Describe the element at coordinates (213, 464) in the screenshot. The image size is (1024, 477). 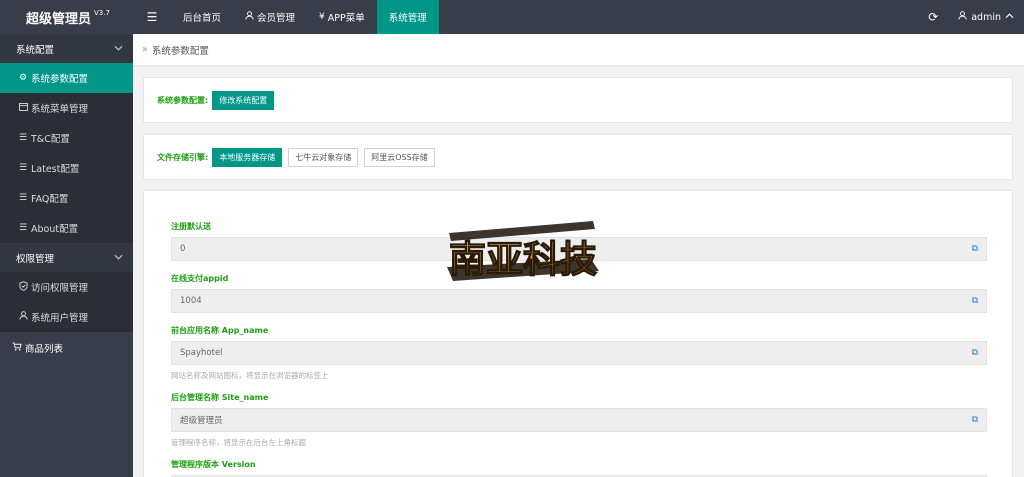
I see `field-label: 管理程序版本 Version` at that location.